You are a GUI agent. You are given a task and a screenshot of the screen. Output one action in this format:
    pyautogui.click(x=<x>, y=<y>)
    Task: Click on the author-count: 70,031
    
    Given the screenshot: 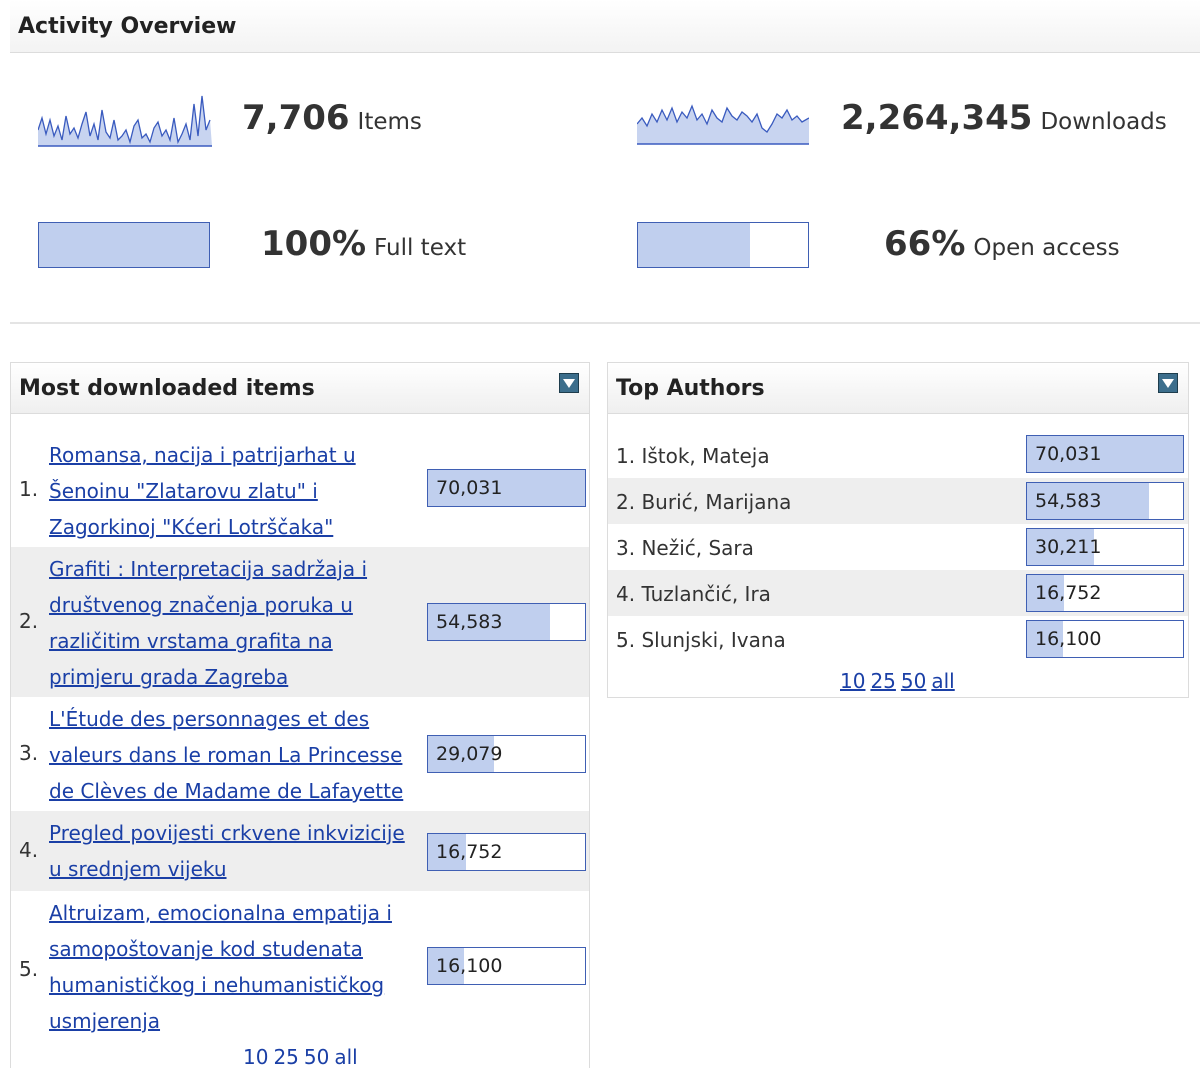 What is the action you would take?
    pyautogui.click(x=1068, y=454)
    